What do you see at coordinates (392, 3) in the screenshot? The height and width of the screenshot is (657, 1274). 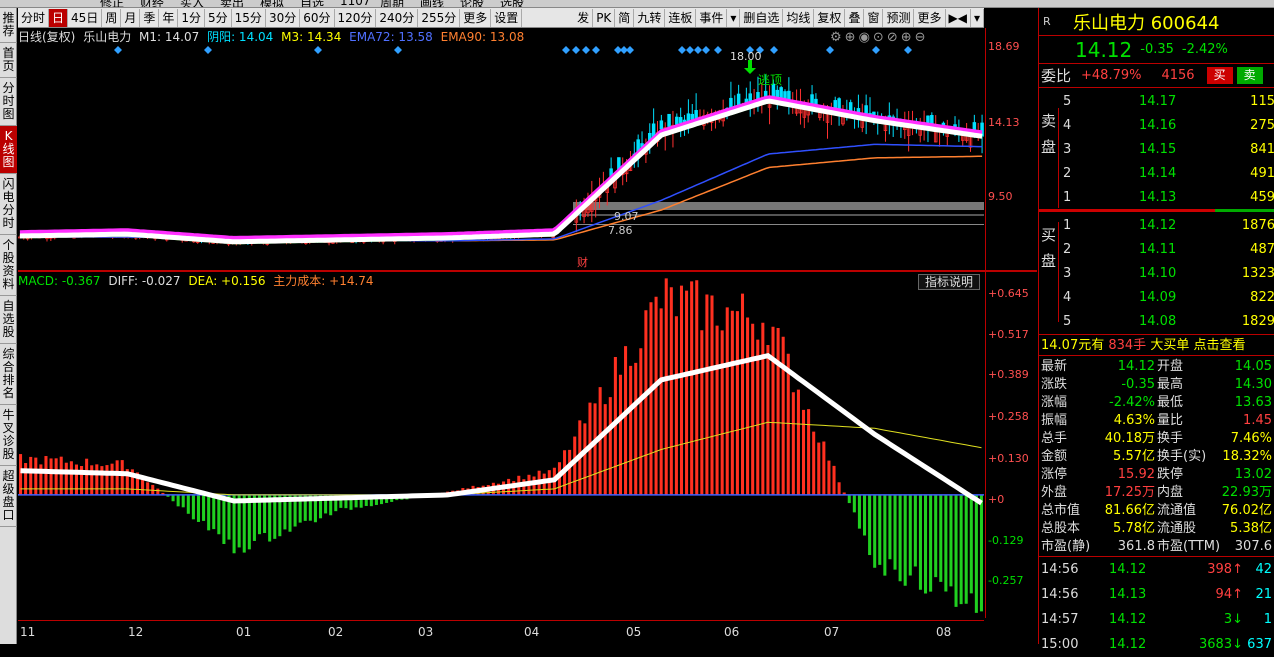 I see `top-menu-item: 周期` at bounding box center [392, 3].